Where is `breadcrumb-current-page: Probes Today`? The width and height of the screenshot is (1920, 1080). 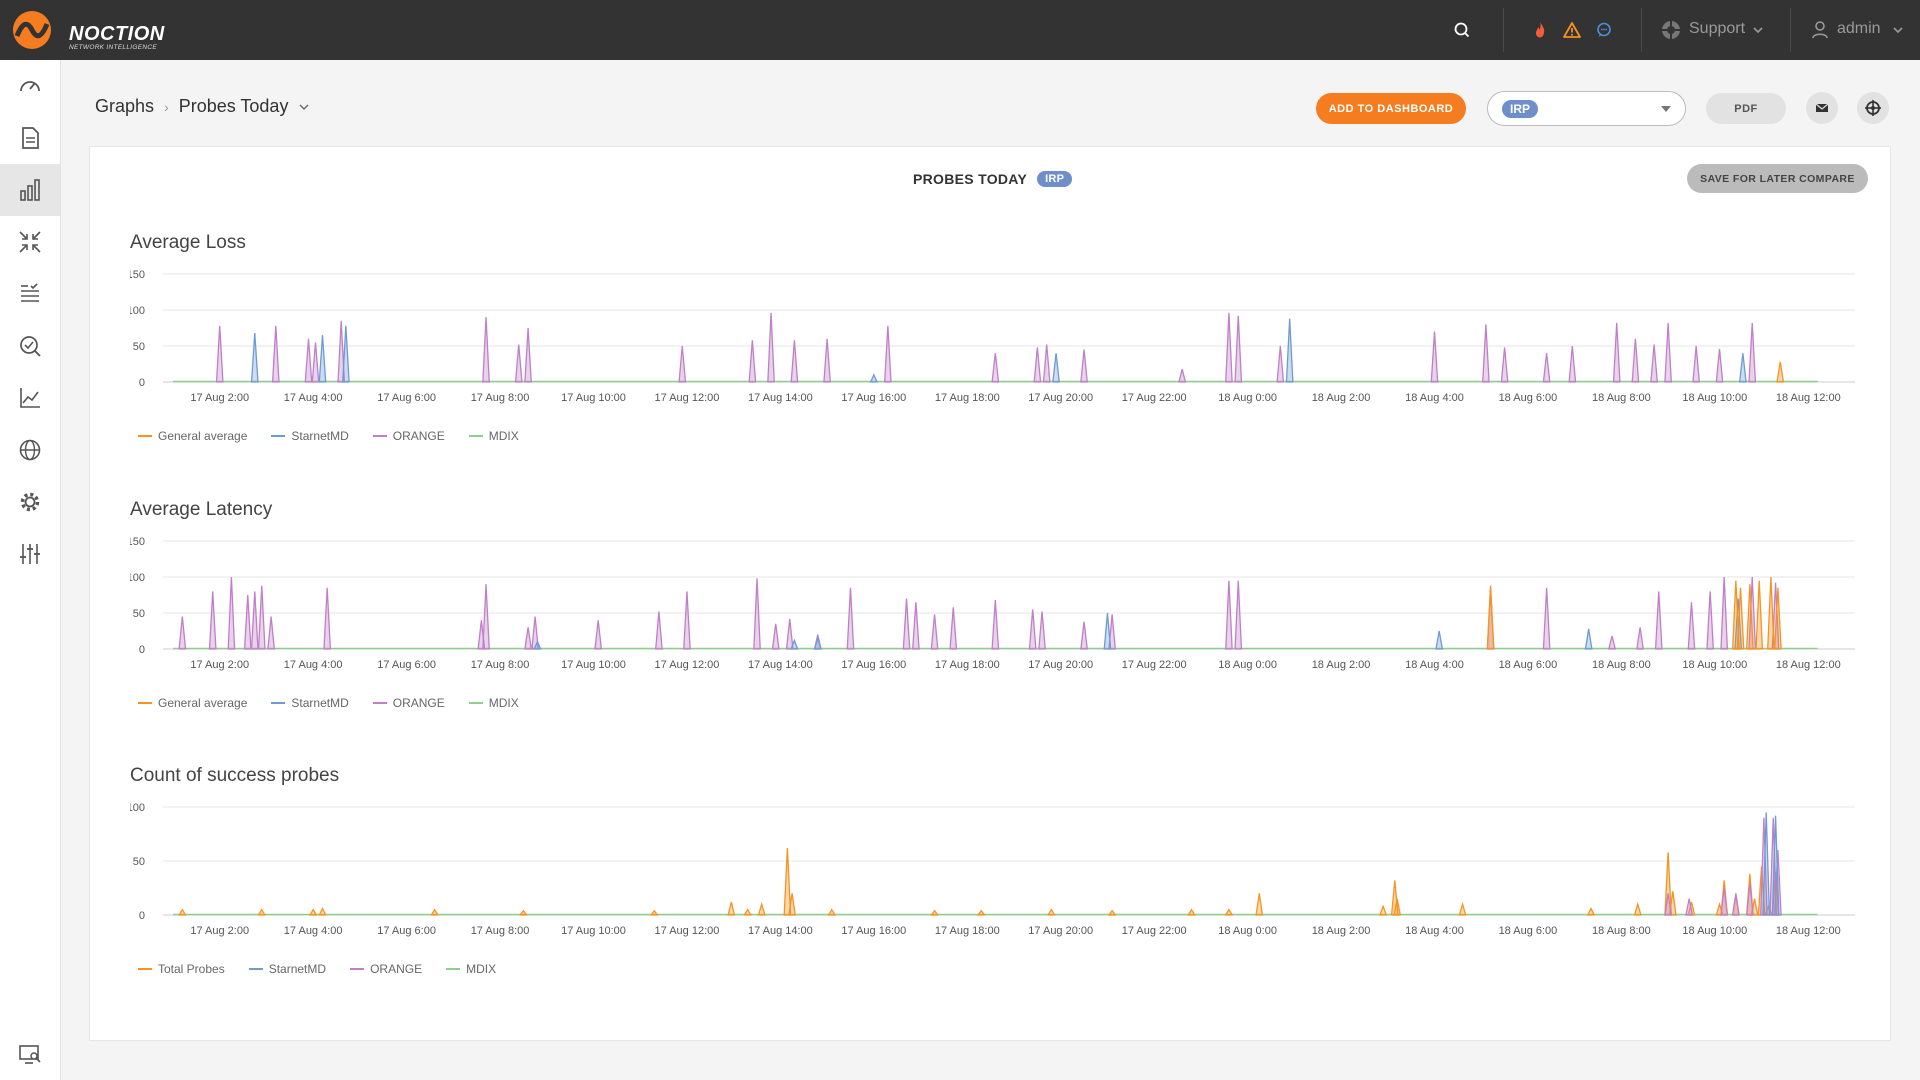 breadcrumb-current-page: Probes Today is located at coordinates (234, 106).